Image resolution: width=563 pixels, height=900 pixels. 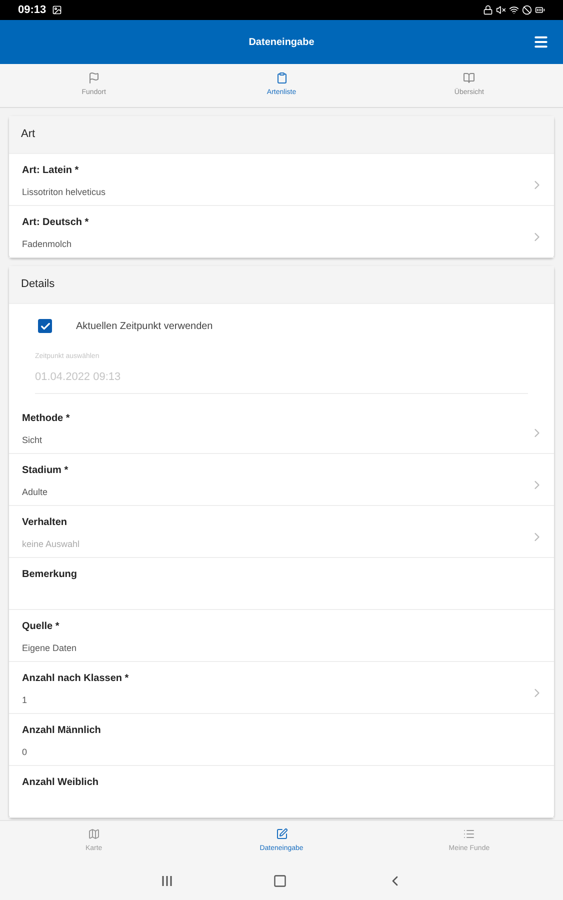 What do you see at coordinates (46, 471) in the screenshot?
I see `field-label: Stadium *` at bounding box center [46, 471].